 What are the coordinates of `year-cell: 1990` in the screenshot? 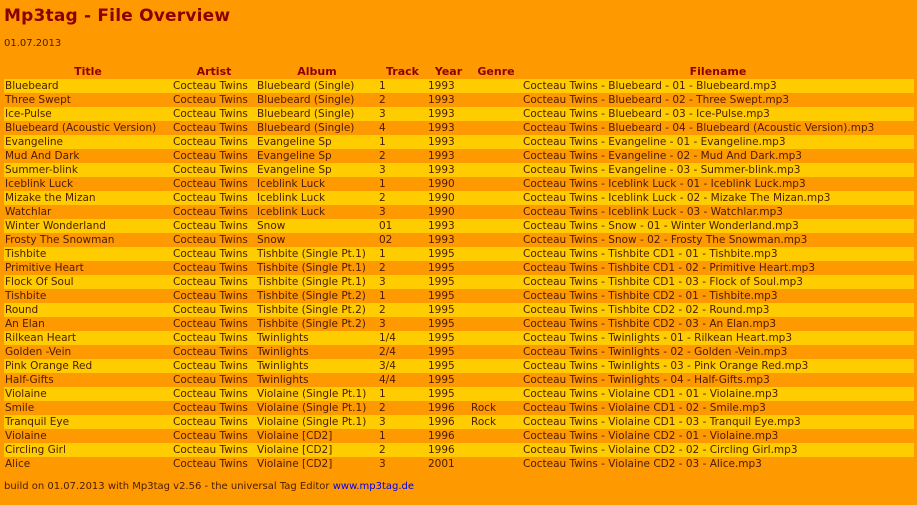 It's located at (448, 184).